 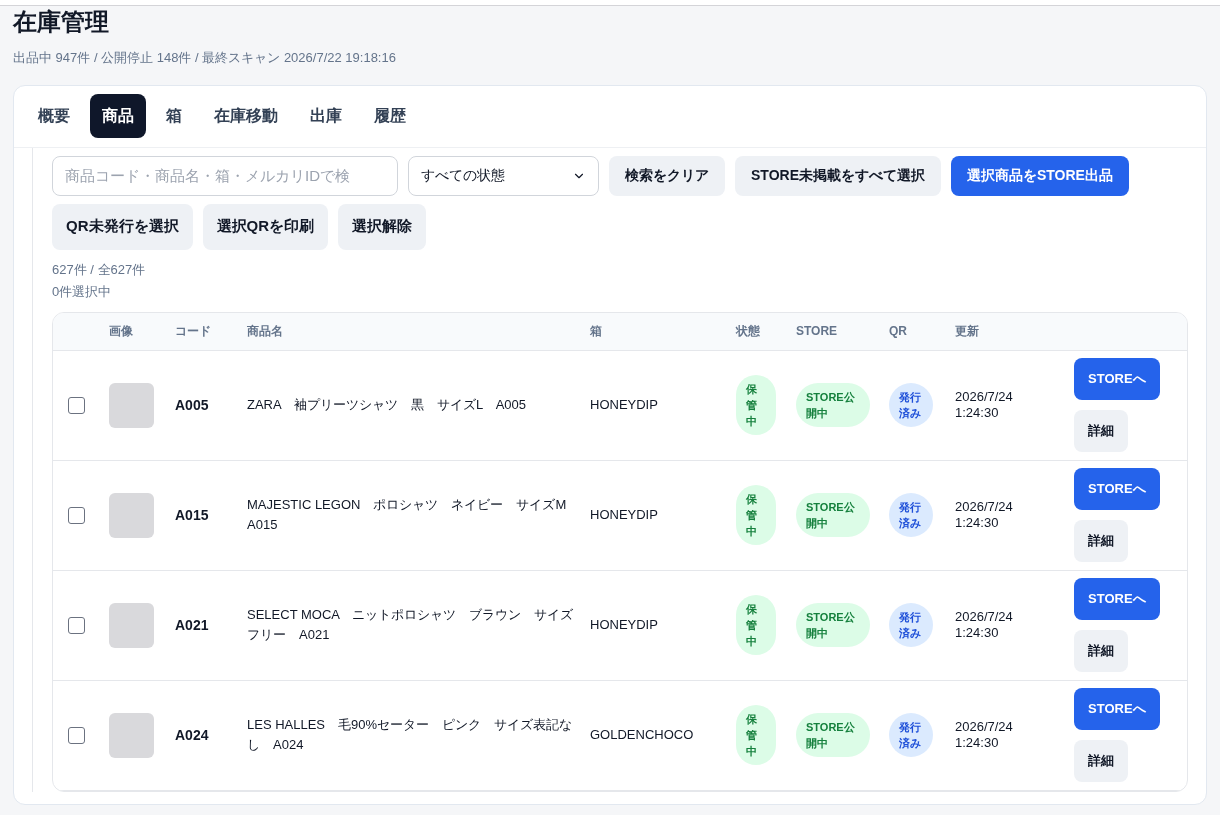 What do you see at coordinates (817, 331) in the screenshot?
I see `column-header: STORE` at bounding box center [817, 331].